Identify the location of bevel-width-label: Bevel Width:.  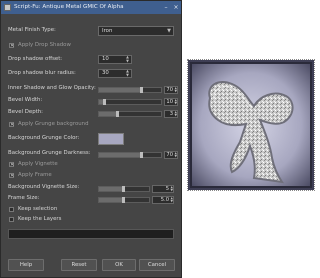
(25, 100).